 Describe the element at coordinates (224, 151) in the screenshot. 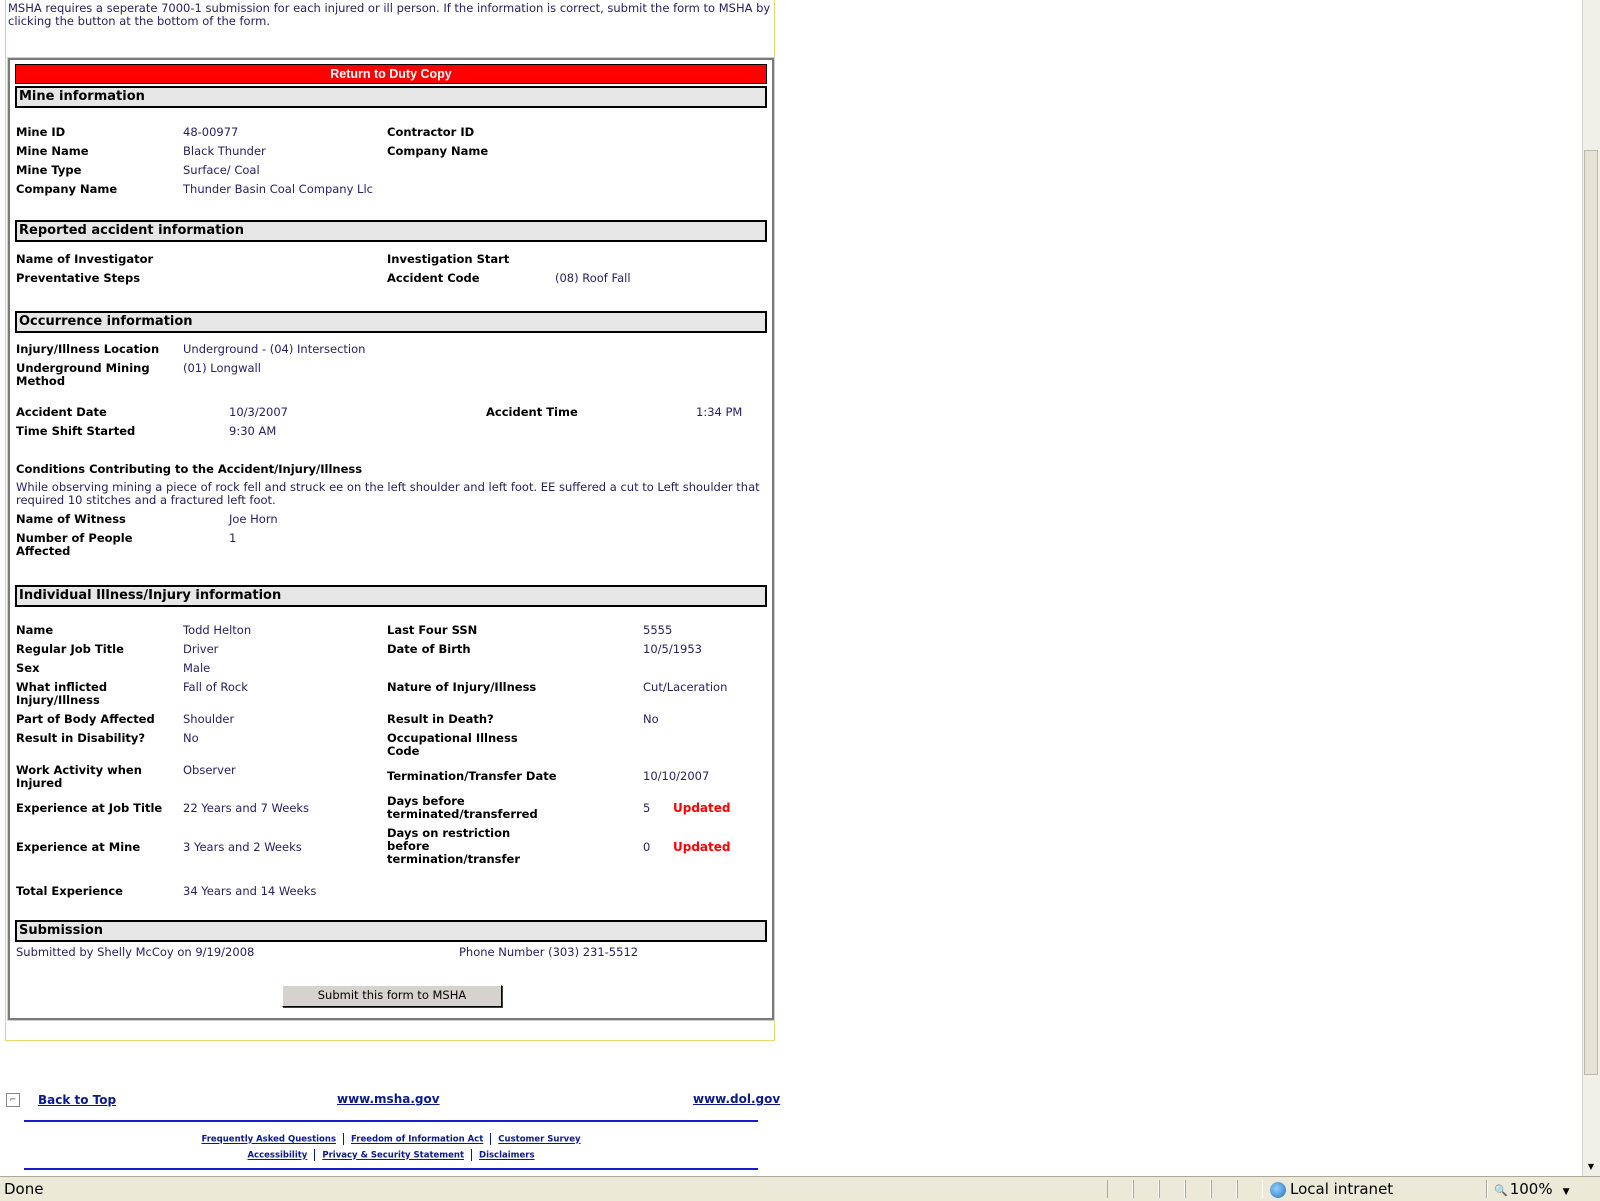

I see `mine-name-value: Black Thunder` at that location.